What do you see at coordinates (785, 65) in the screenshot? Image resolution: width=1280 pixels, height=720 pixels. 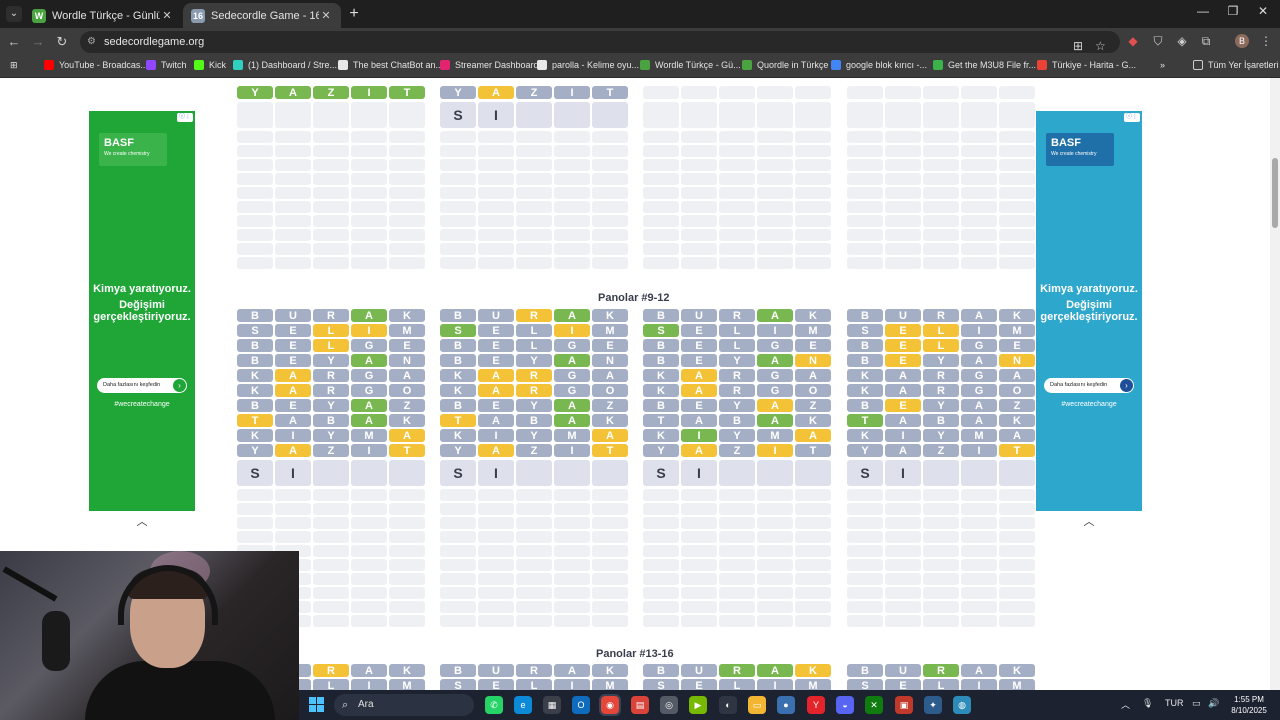 I see `bookmark-item: Quordle in Türkçe` at bounding box center [785, 65].